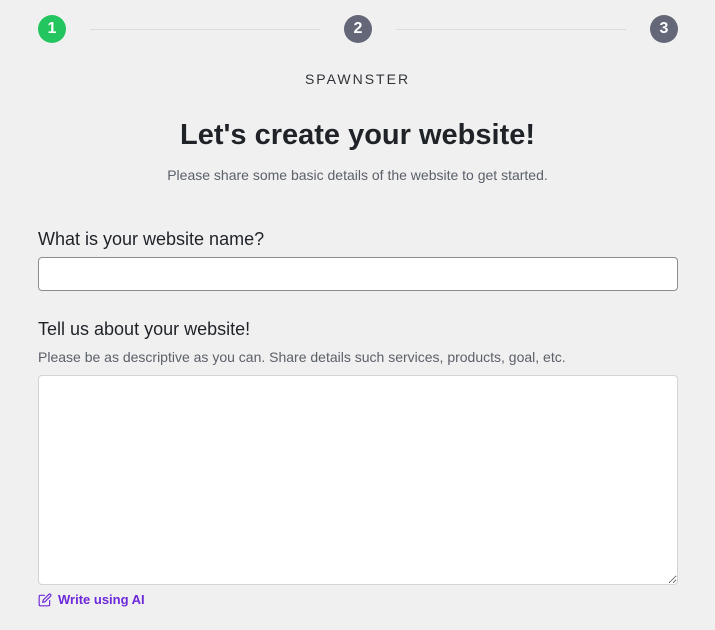  I want to click on step-3-indicator: 3, so click(664, 29).